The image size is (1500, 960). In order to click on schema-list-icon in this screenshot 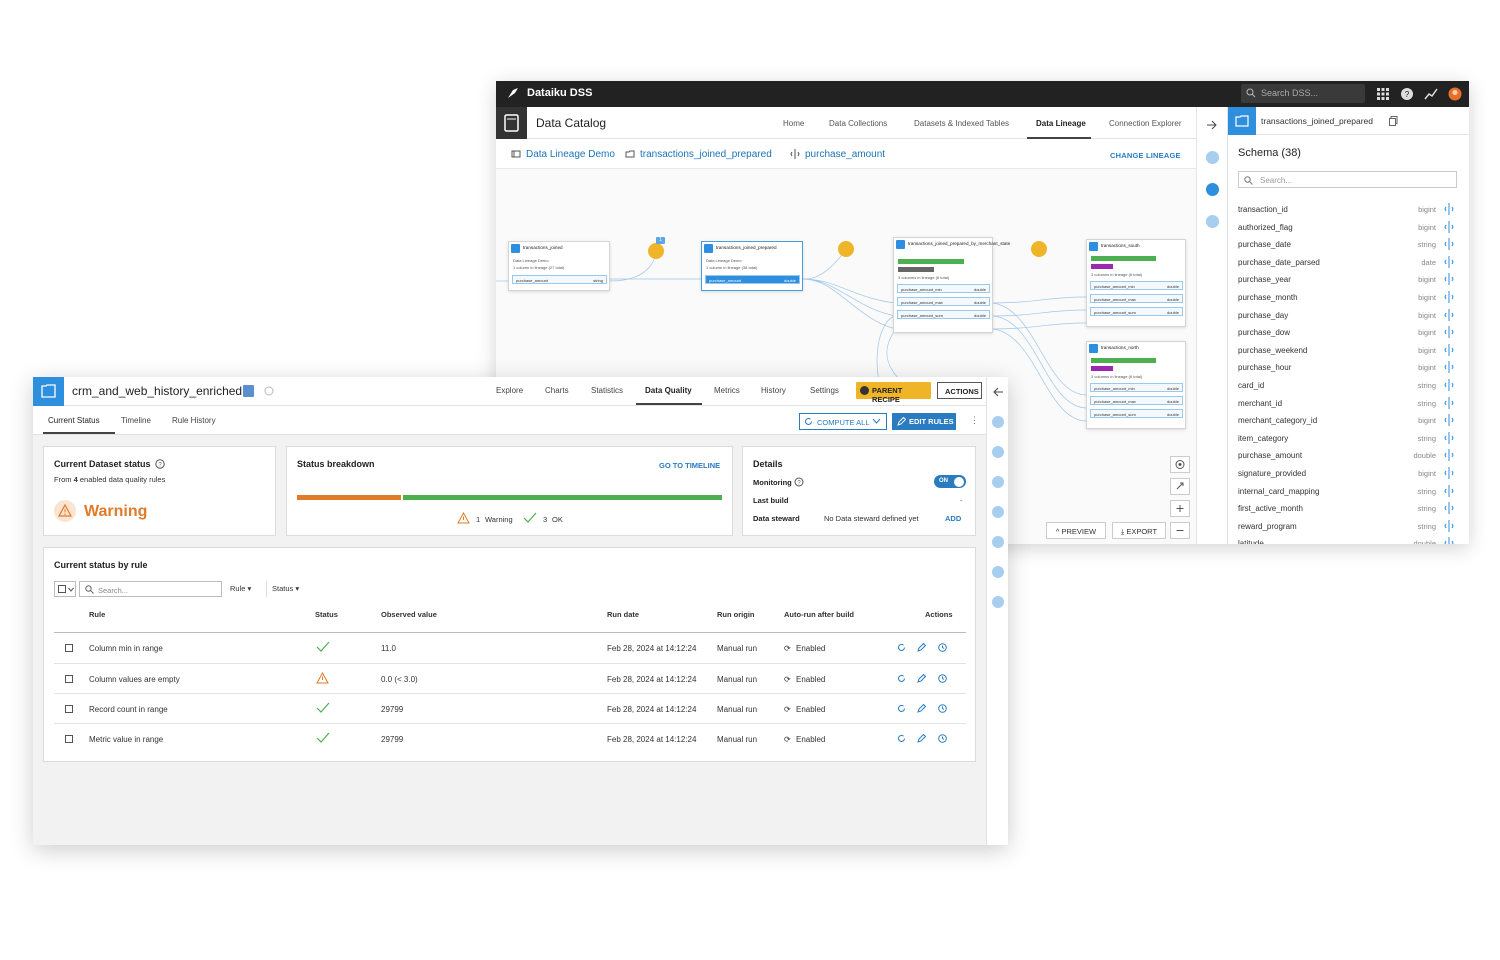, I will do `click(1212, 189)`.